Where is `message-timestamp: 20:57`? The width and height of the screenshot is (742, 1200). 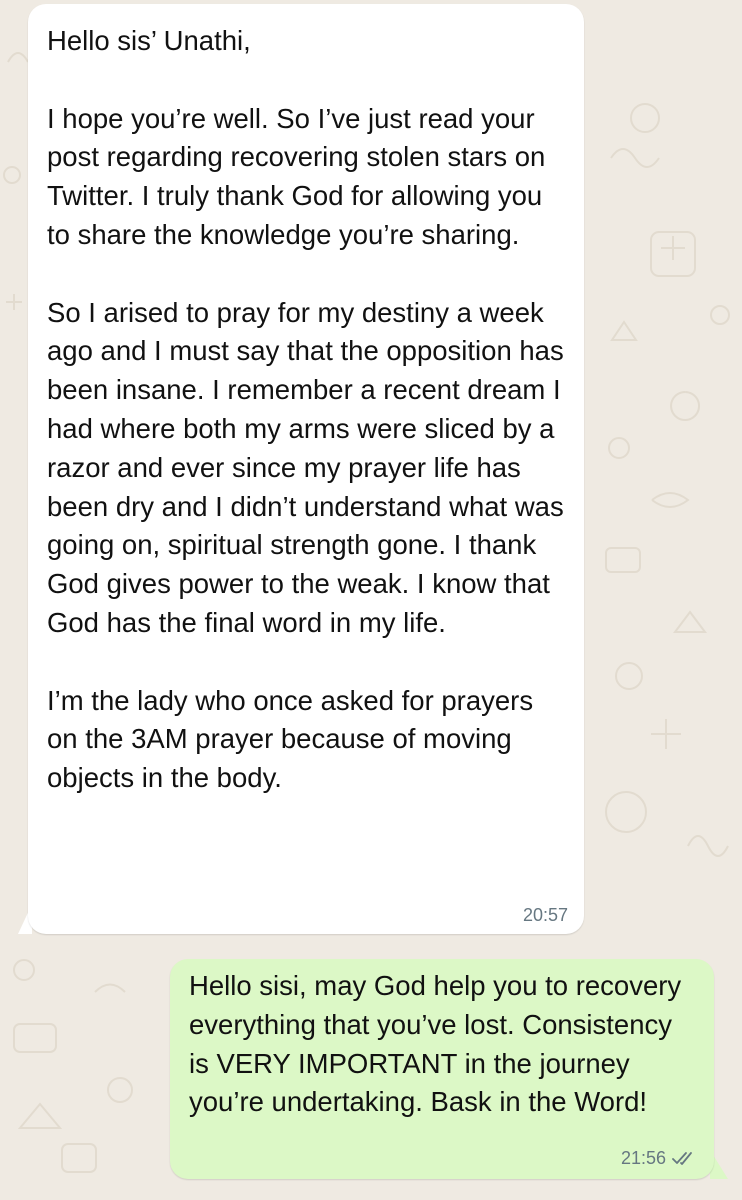
message-timestamp: 20:57 is located at coordinates (545, 915).